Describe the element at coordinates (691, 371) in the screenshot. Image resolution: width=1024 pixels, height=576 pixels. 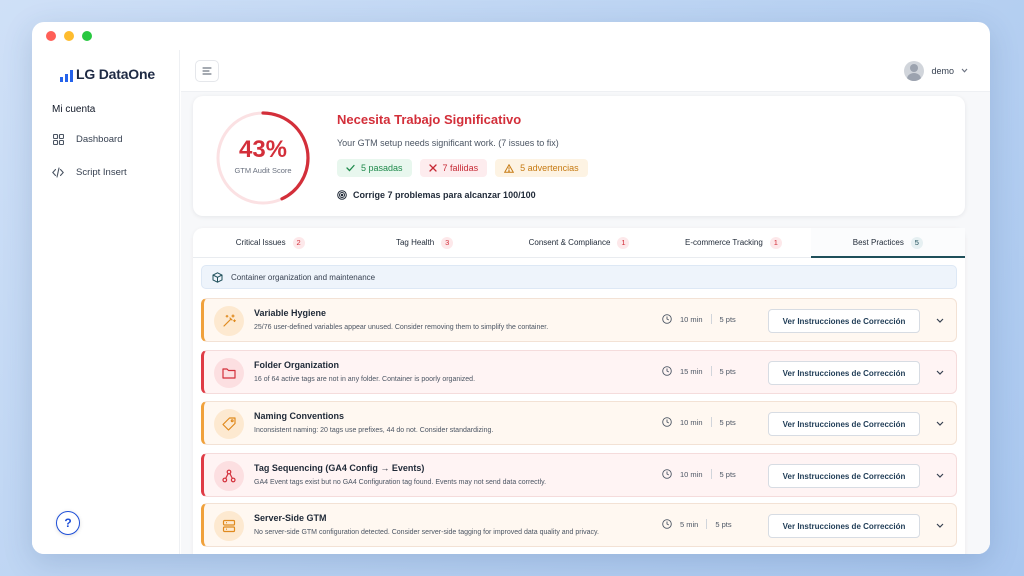
I see `issue-time: 15 min` at that location.